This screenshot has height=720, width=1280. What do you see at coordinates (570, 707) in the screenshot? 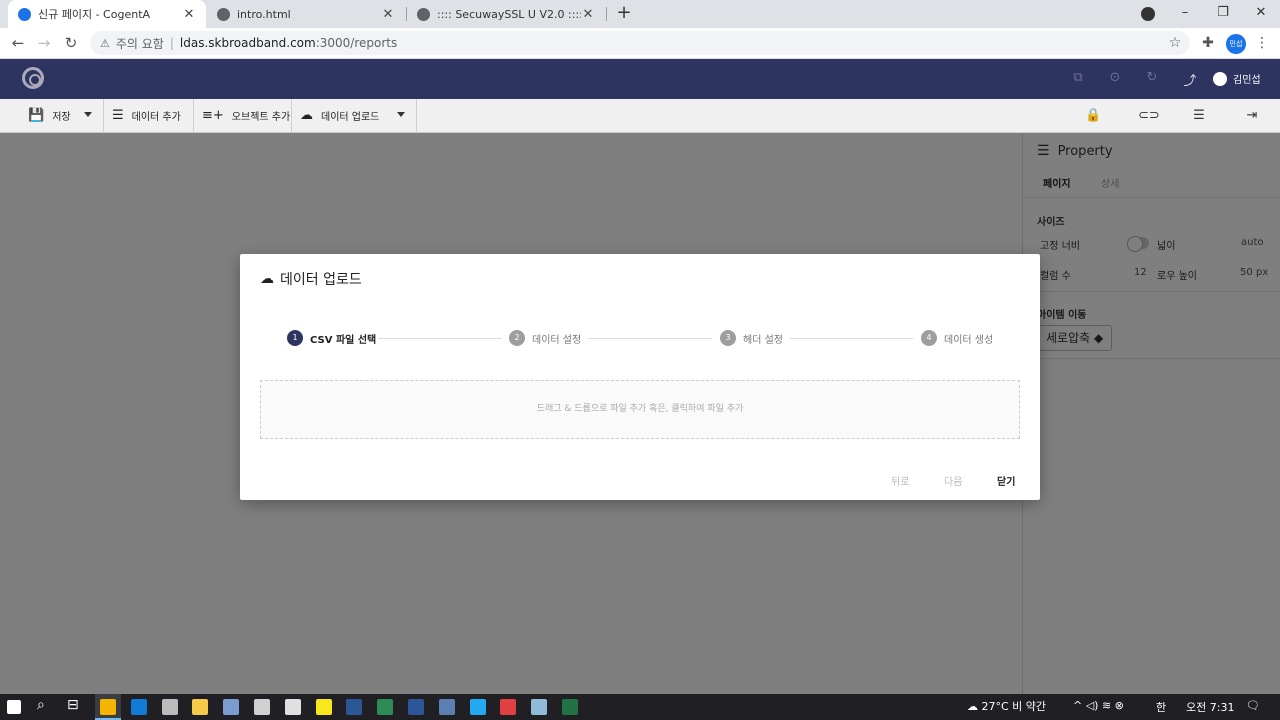
I see `excel-taskbar-icon` at bounding box center [570, 707].